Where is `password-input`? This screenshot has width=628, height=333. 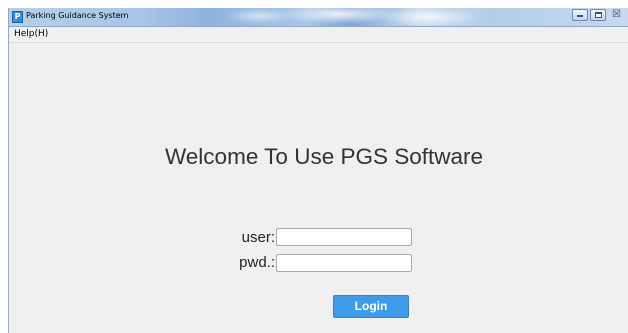
password-input is located at coordinates (344, 263).